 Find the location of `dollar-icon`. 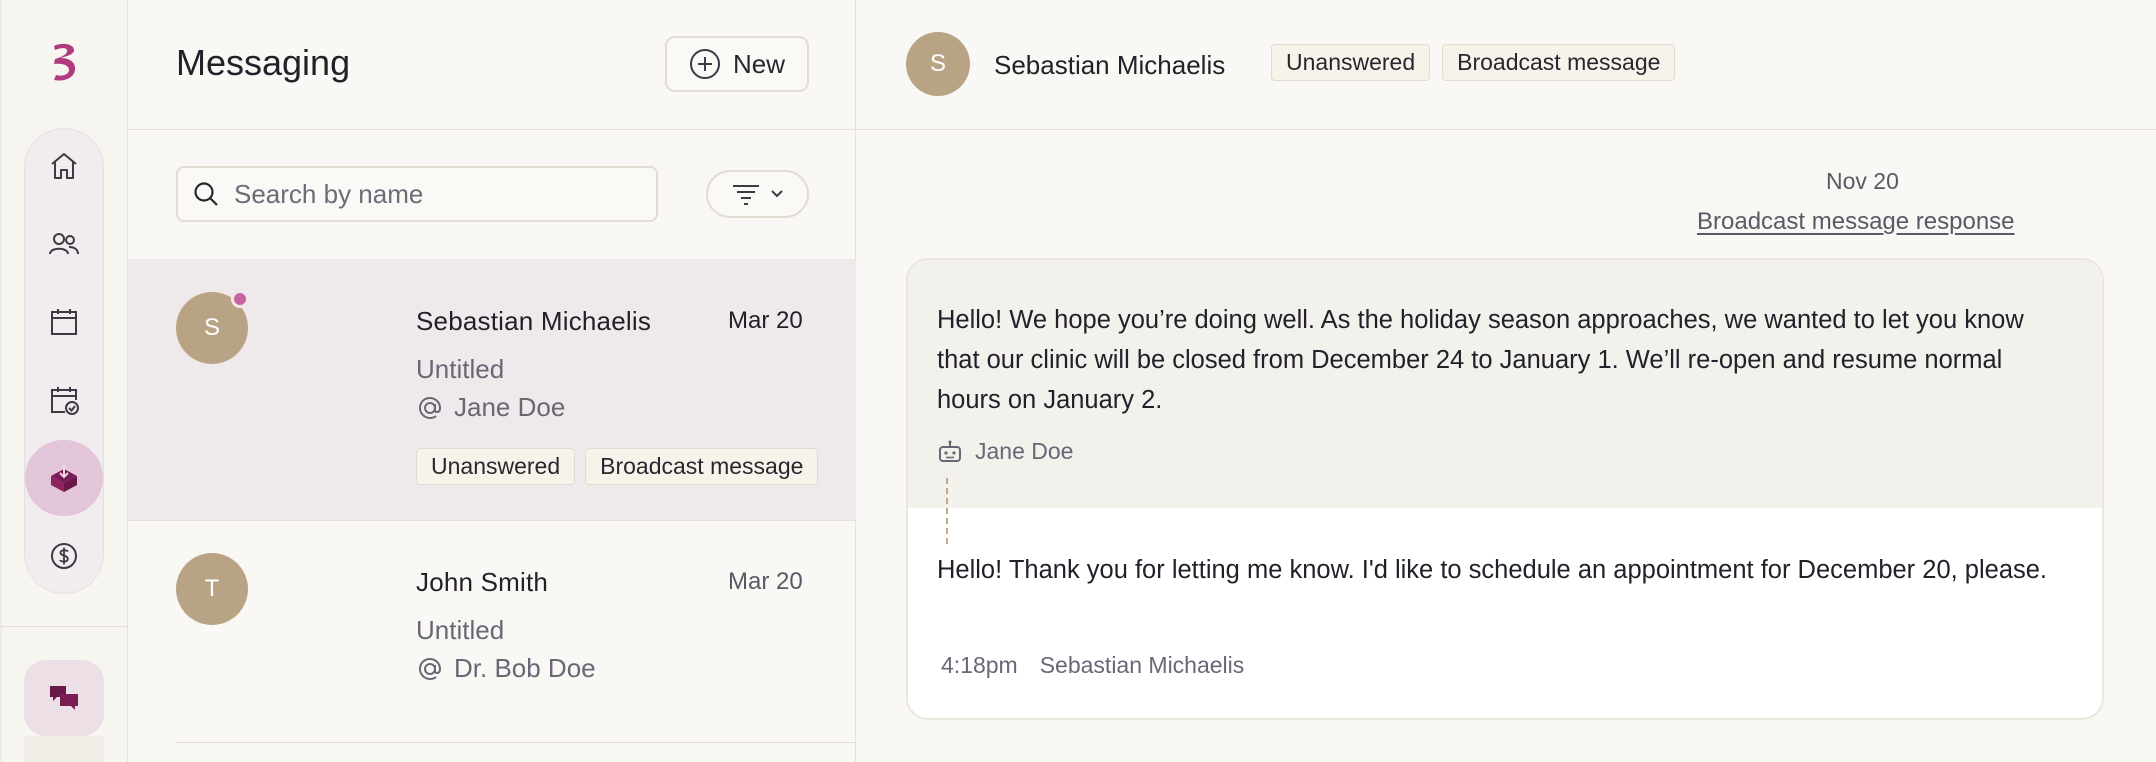

dollar-icon is located at coordinates (64, 556).